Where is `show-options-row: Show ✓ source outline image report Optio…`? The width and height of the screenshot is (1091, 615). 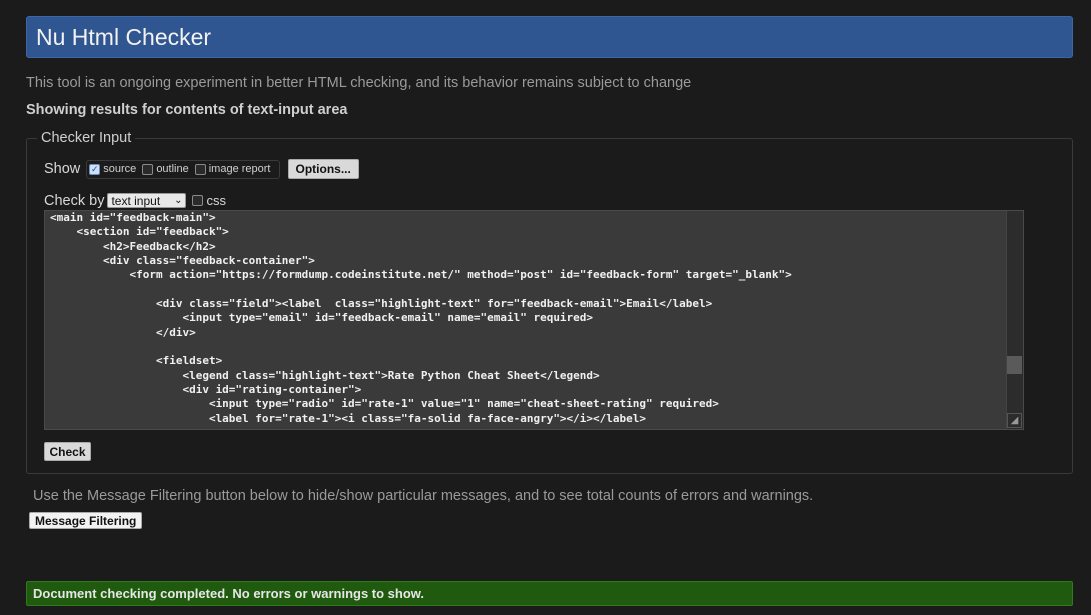
show-options-row: Show ✓ source outline image report Optio… is located at coordinates (201, 169).